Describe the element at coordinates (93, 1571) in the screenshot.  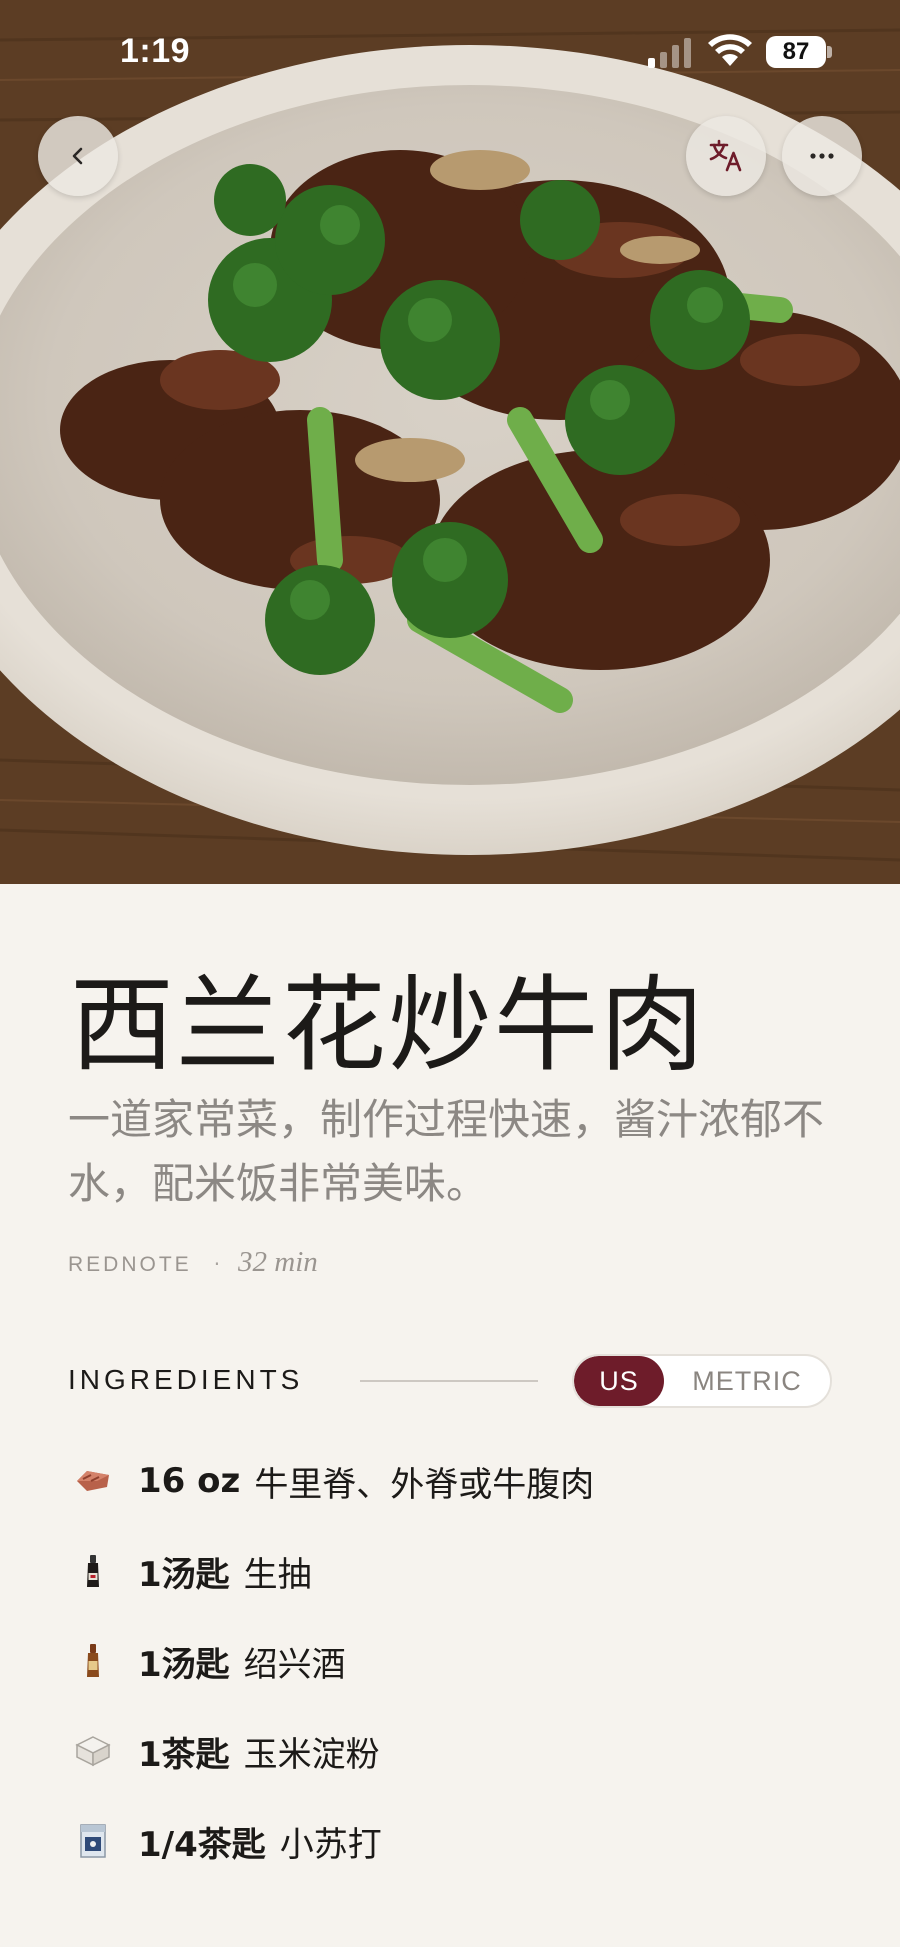
I see `soy-sauce-bottle-icon` at that location.